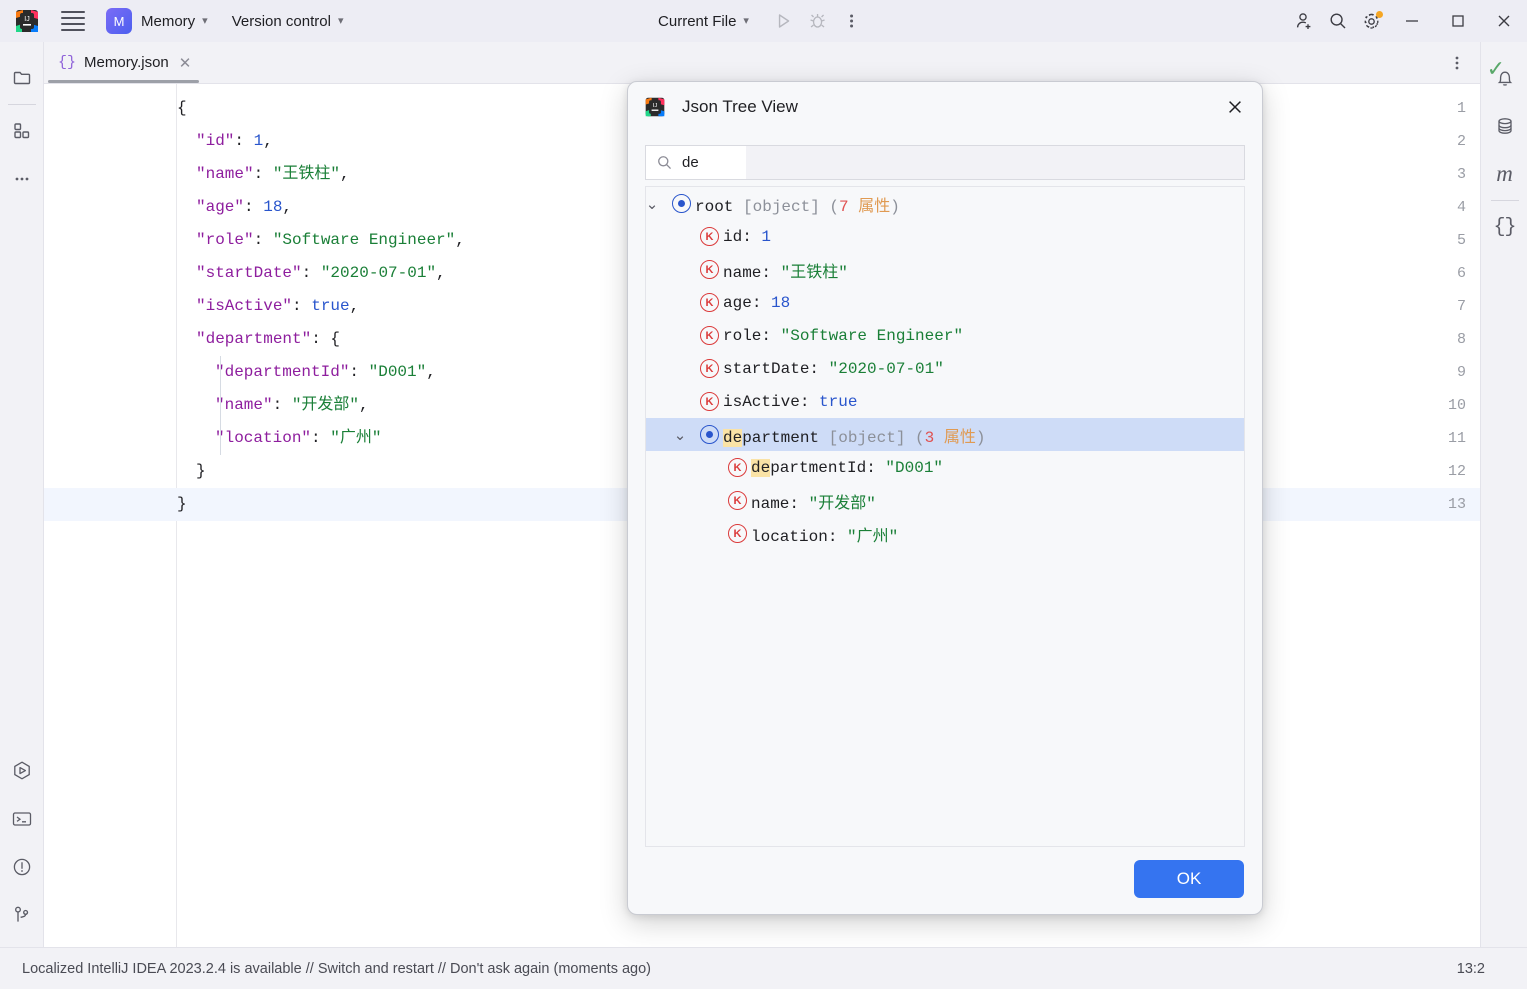 This screenshot has width=1527, height=989. Describe the element at coordinates (22, 915) in the screenshot. I see `sidebar-item-git` at that location.